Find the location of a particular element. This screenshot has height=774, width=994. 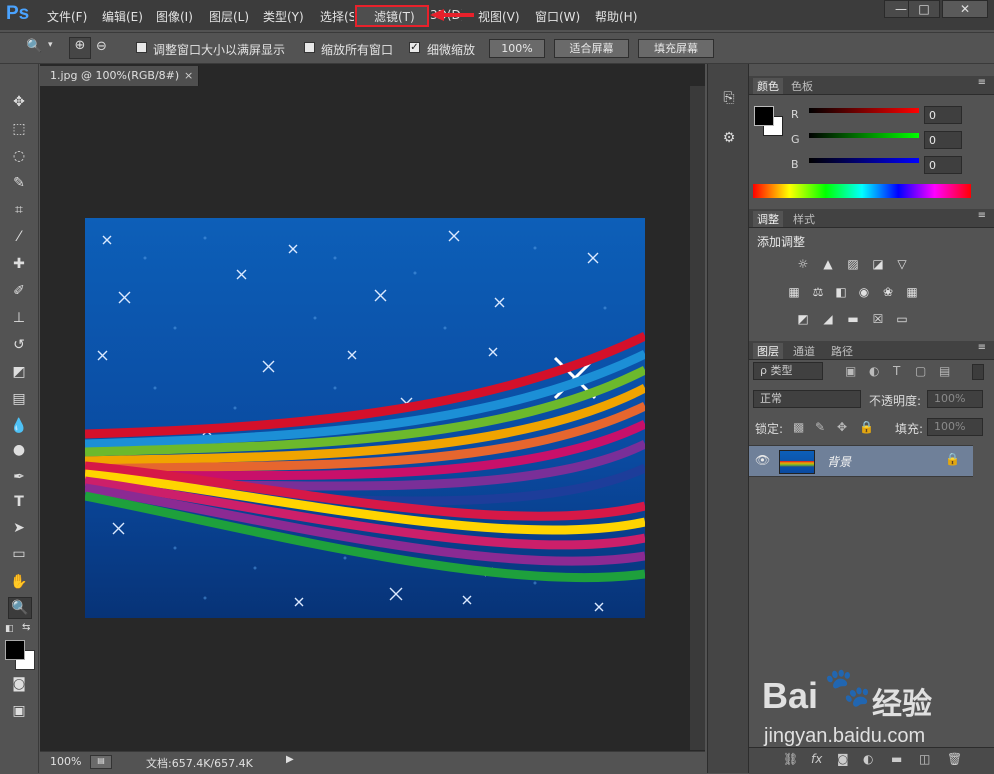

color-spectrum-ramp is located at coordinates (862, 191).